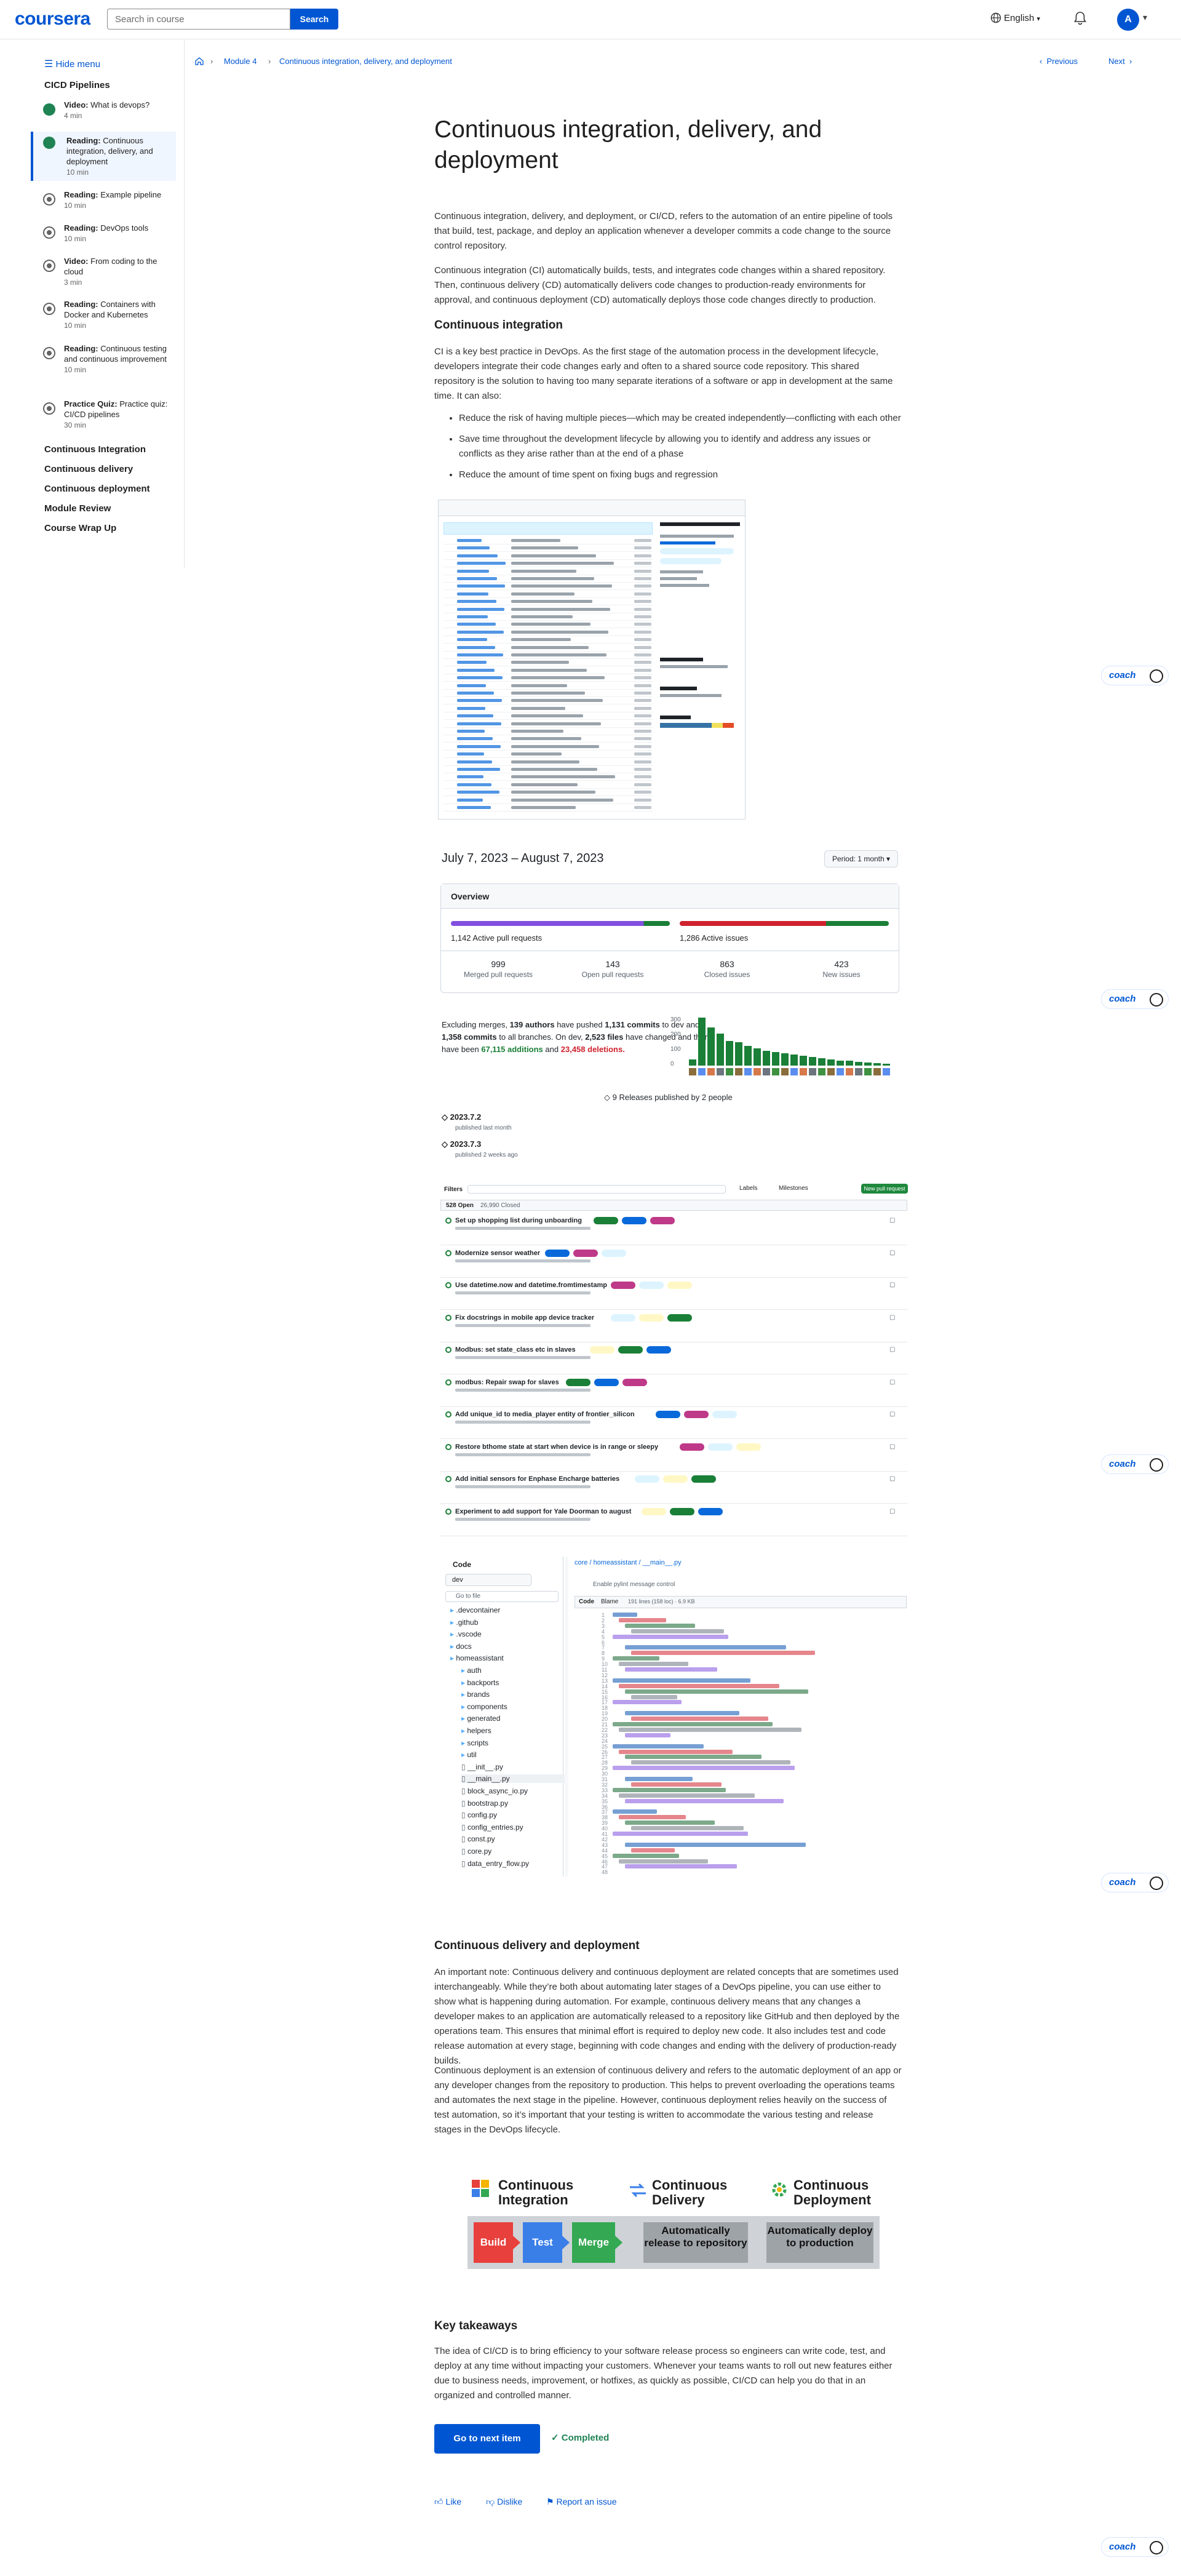 This screenshot has height=2576, width=1181. I want to click on closed-issues-stat: 863 Closed issues, so click(727, 969).